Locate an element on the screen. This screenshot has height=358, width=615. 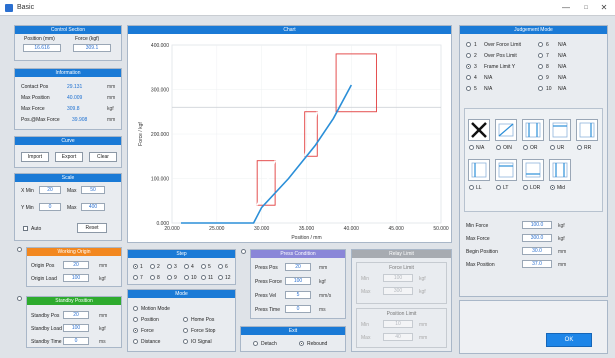
x-tick-label: 35.000 is located at coordinates (307, 229).